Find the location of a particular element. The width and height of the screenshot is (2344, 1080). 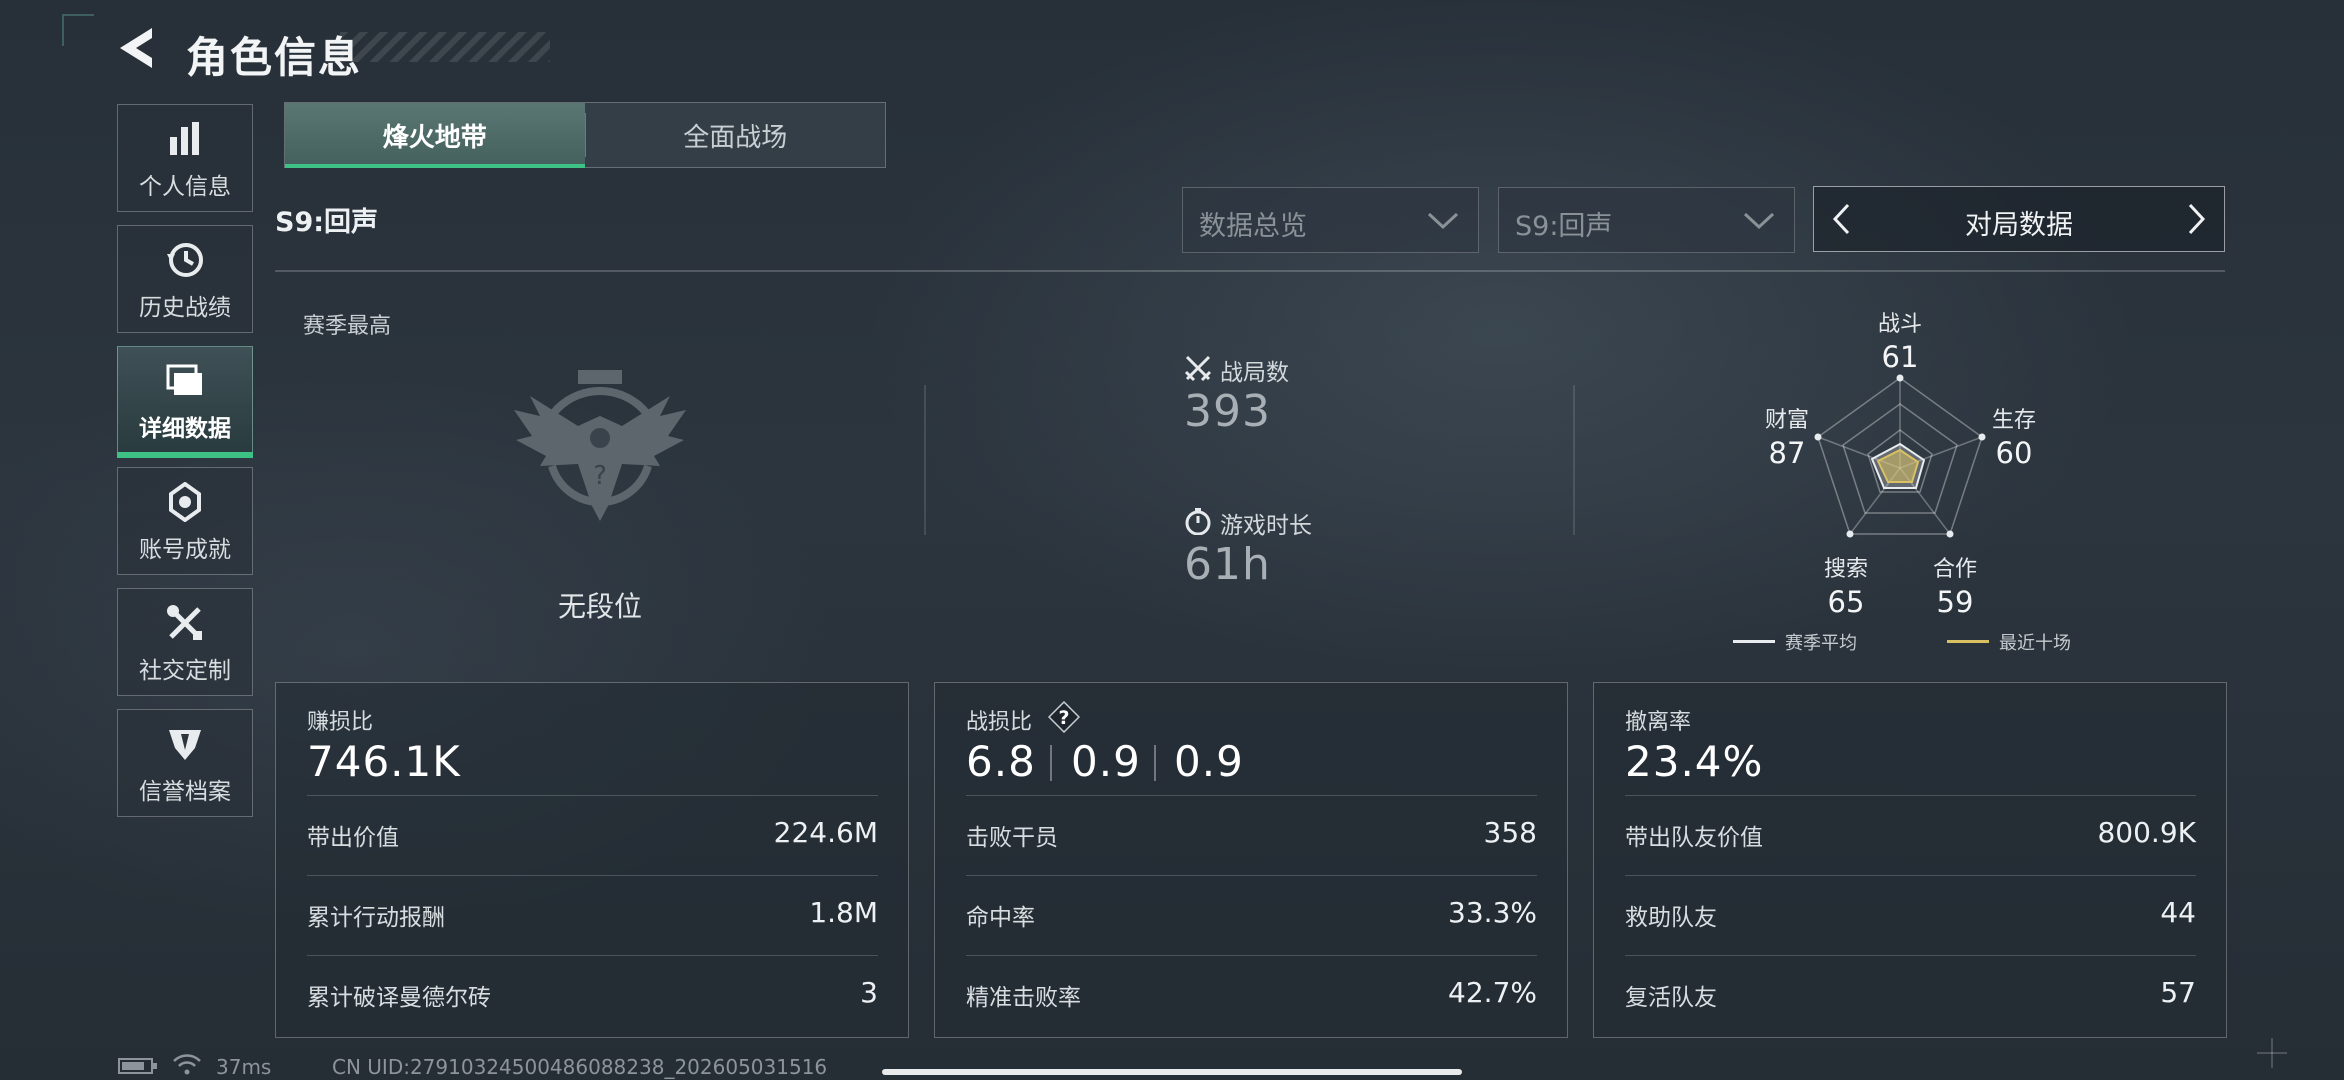

stat-key: 带出队友价值 is located at coordinates (1694, 838).